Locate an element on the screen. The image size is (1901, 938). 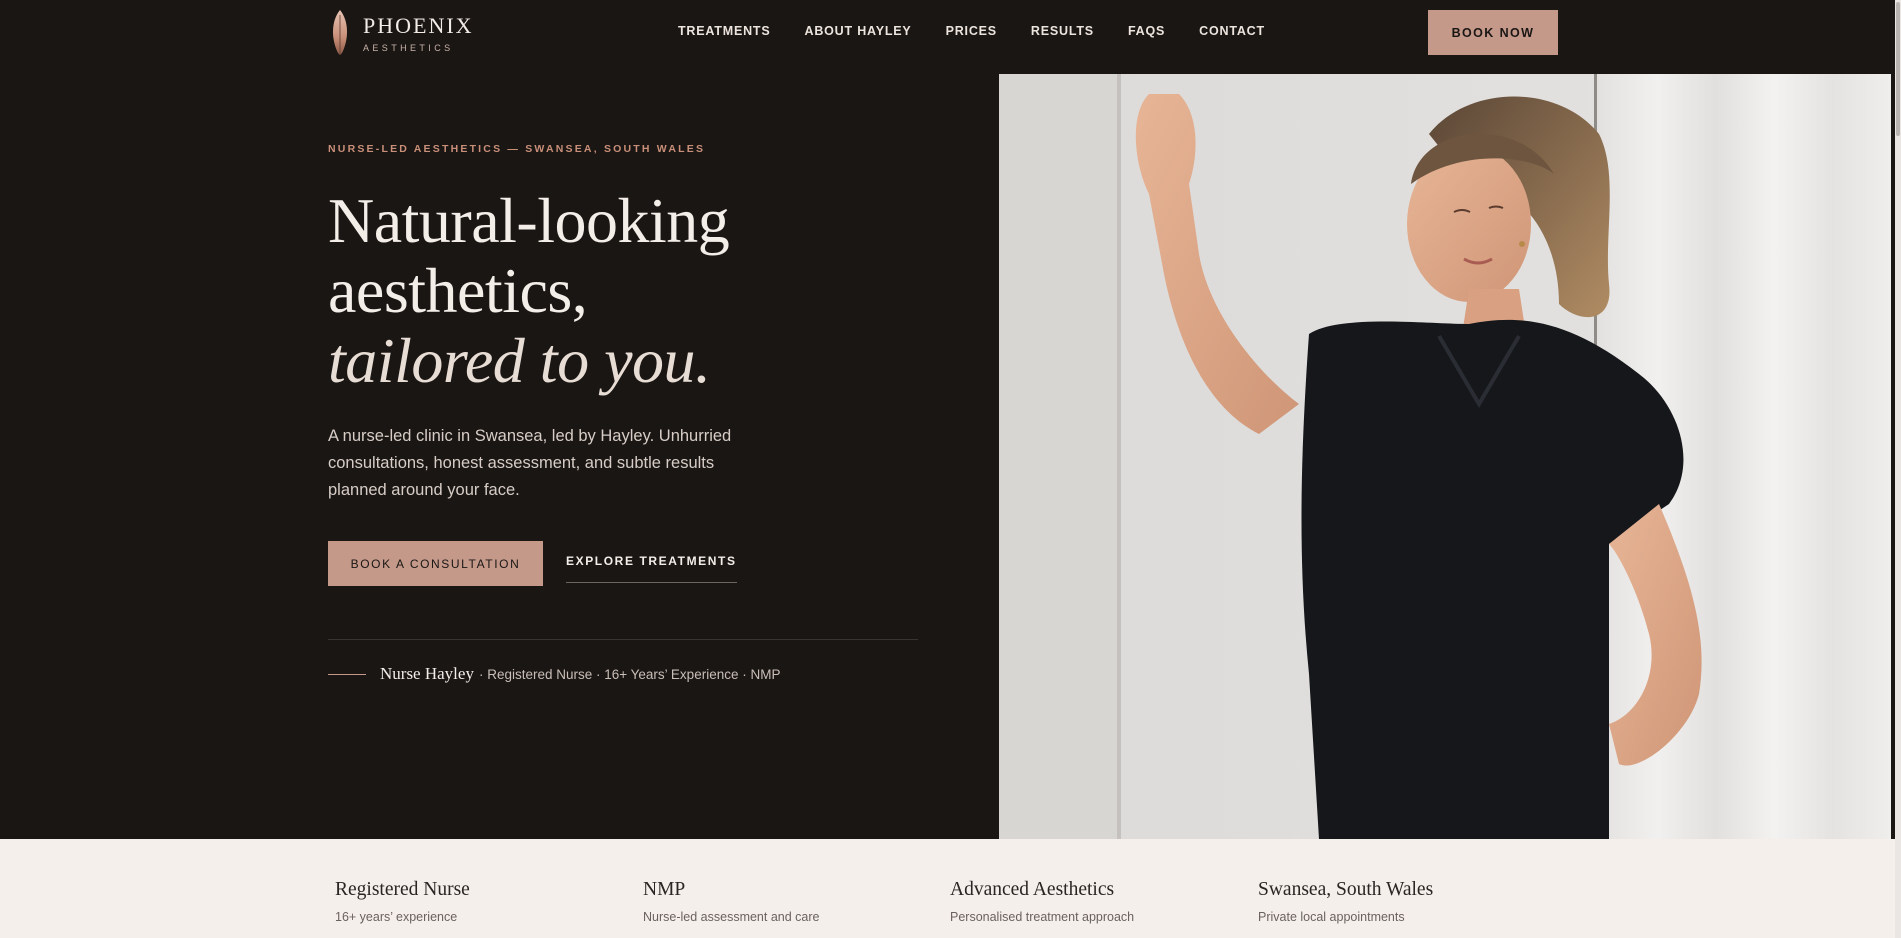
nav-item-results: RESULTS is located at coordinates (1062, 31).